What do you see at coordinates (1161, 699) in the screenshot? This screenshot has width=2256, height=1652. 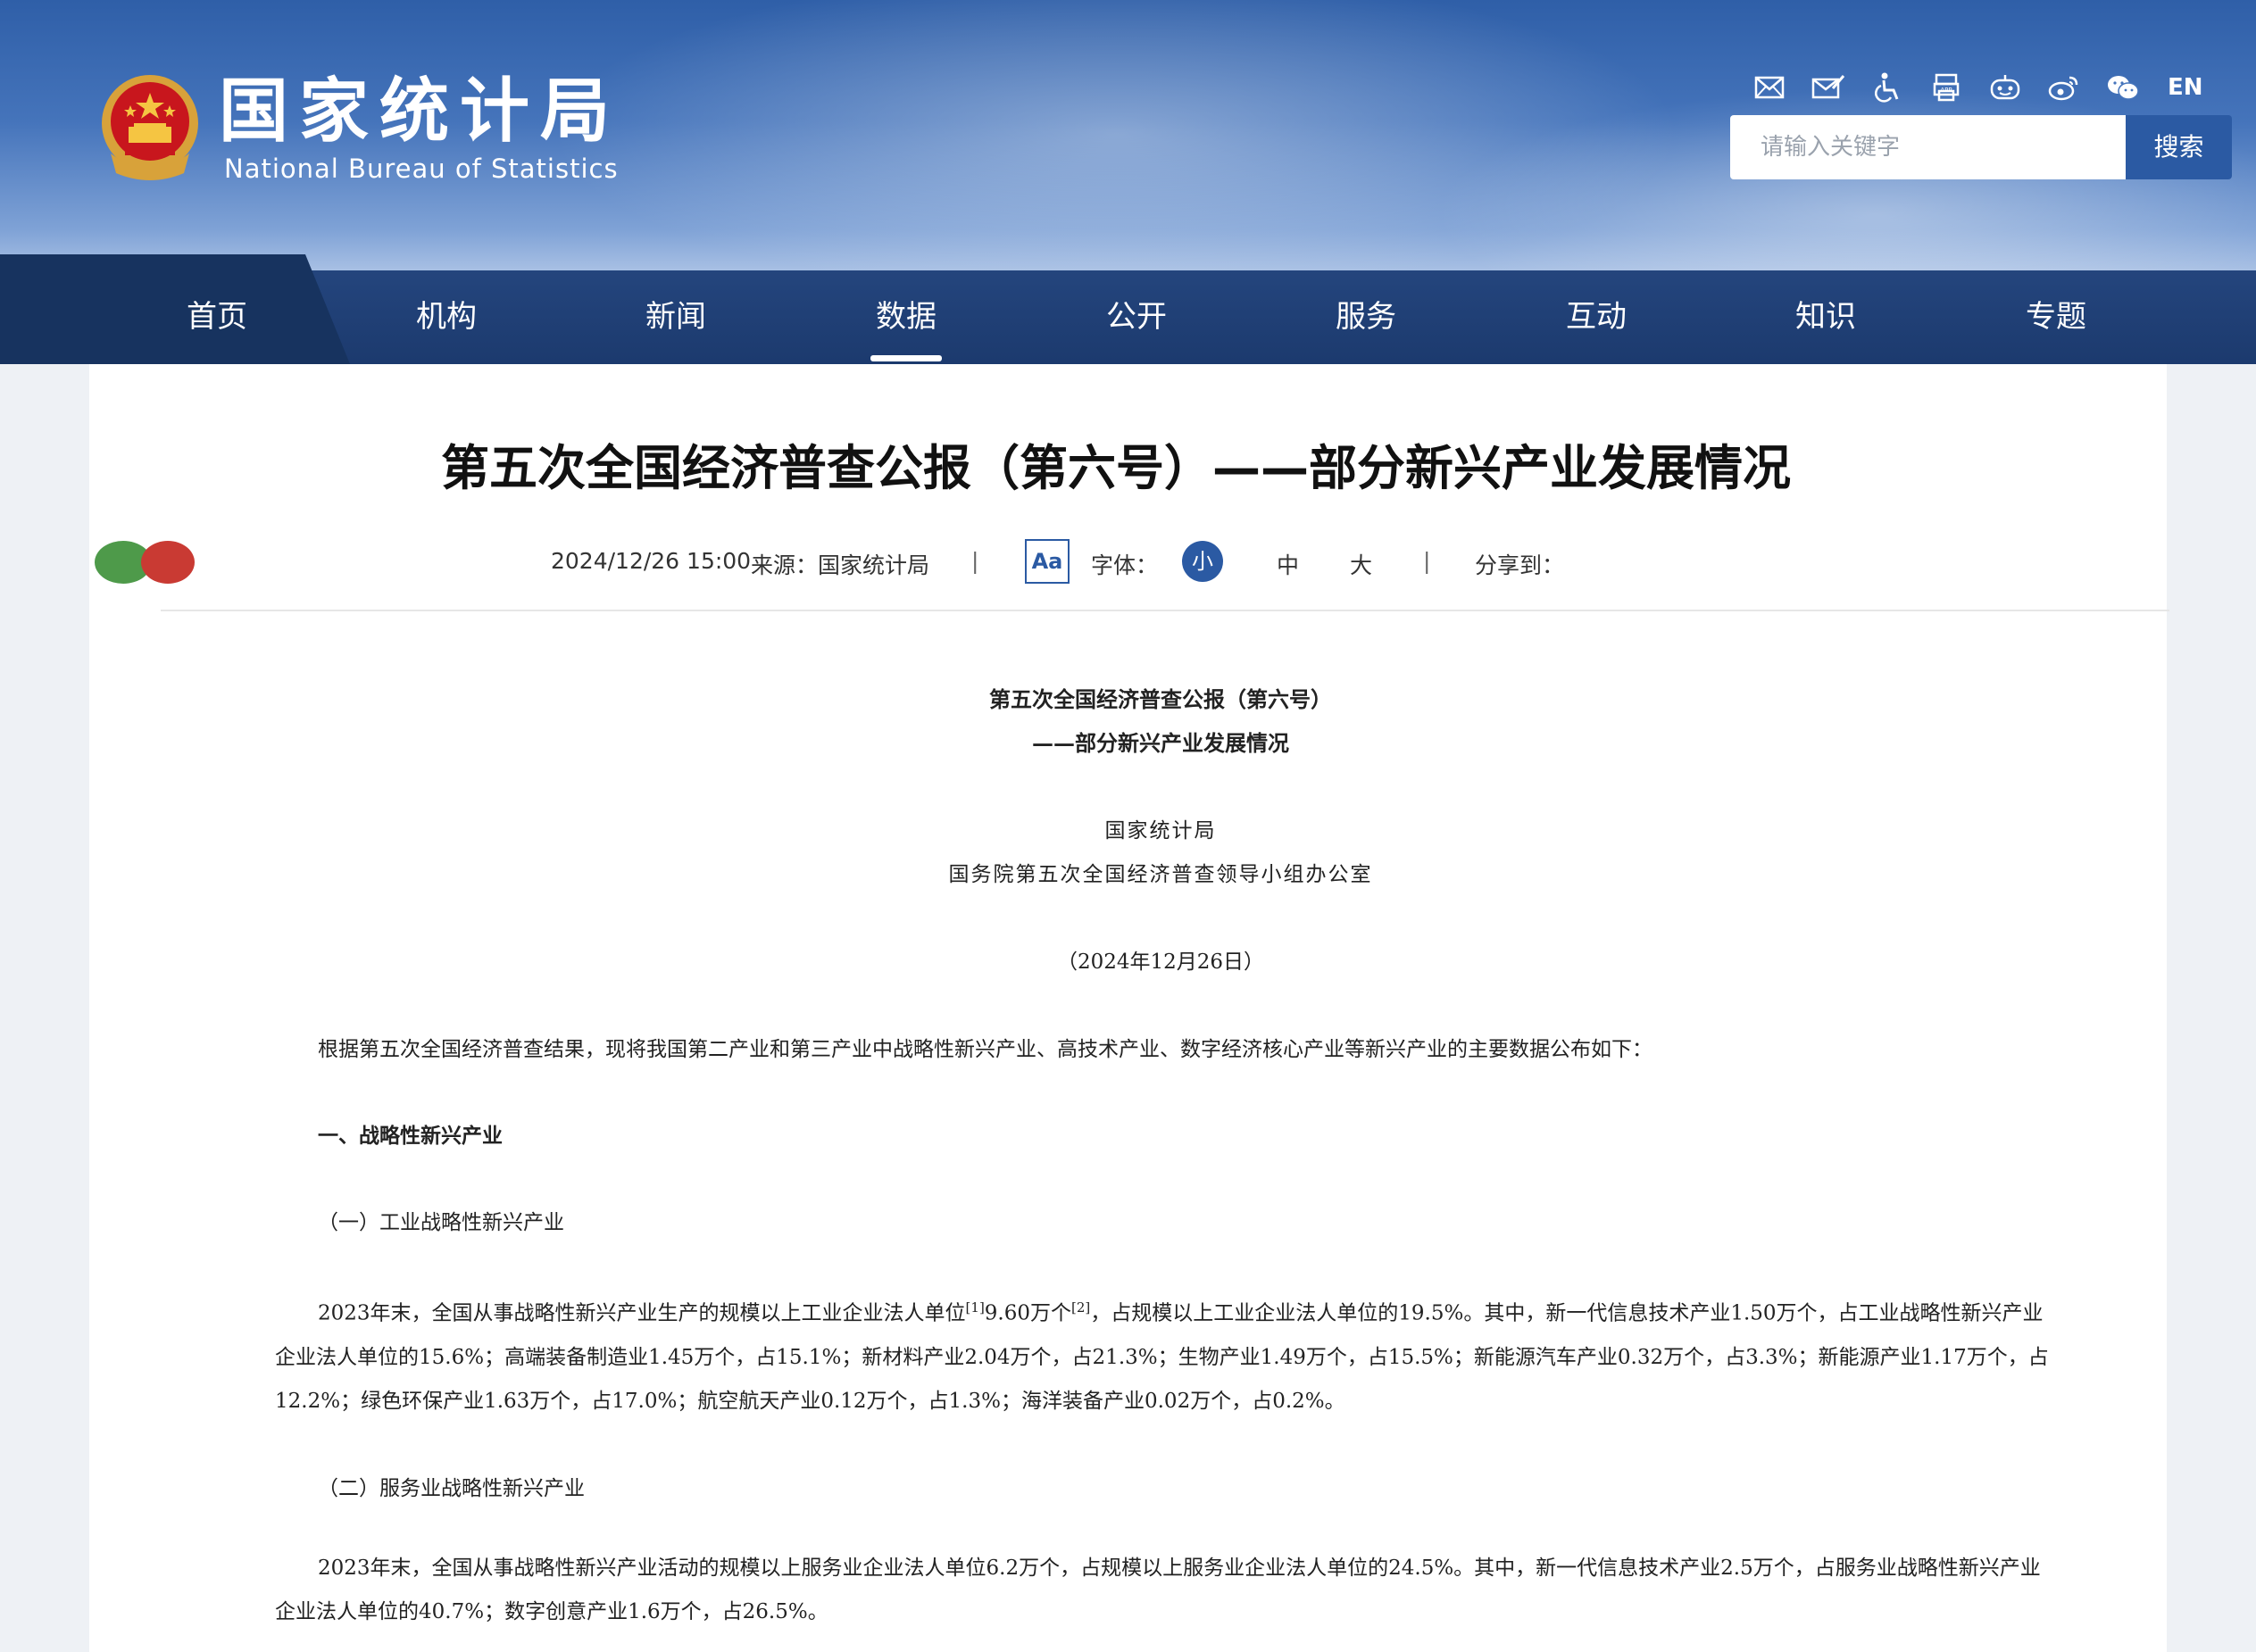 I see `doc-title: 第五次全国经济普查公报（第六号）` at bounding box center [1161, 699].